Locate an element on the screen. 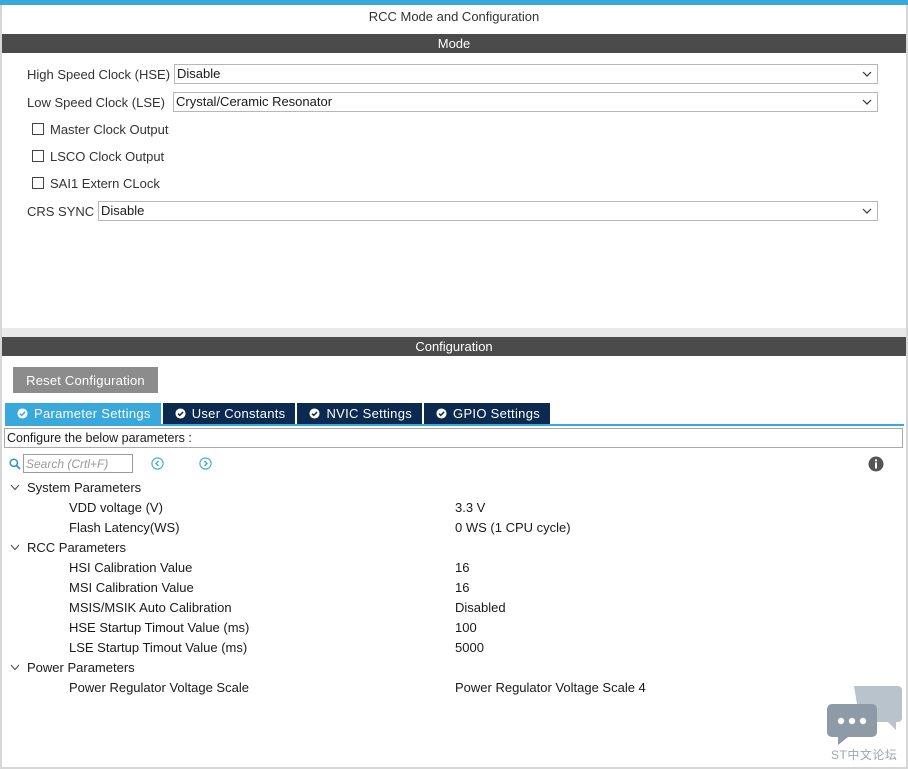  table-row: MSIS/MSIK Auto Calibration Disabled is located at coordinates (452, 608).